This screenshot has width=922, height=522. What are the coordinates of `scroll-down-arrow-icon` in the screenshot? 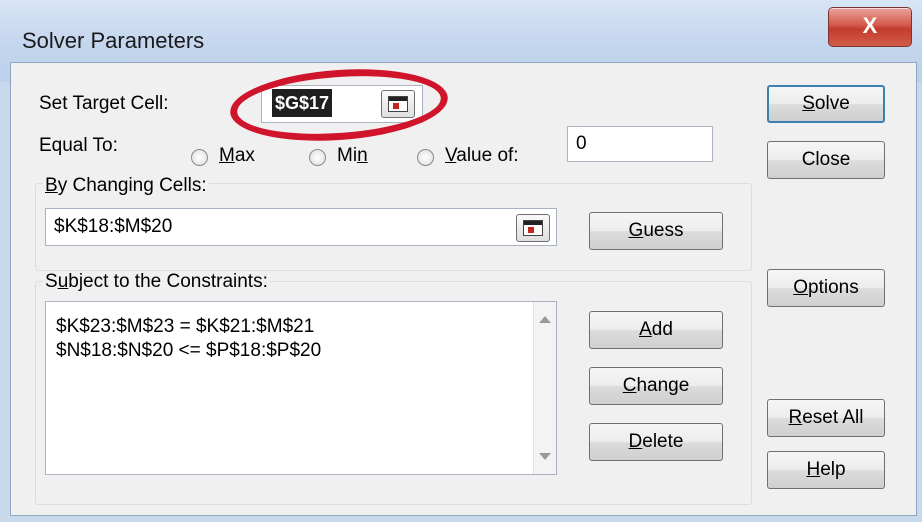 It's located at (545, 456).